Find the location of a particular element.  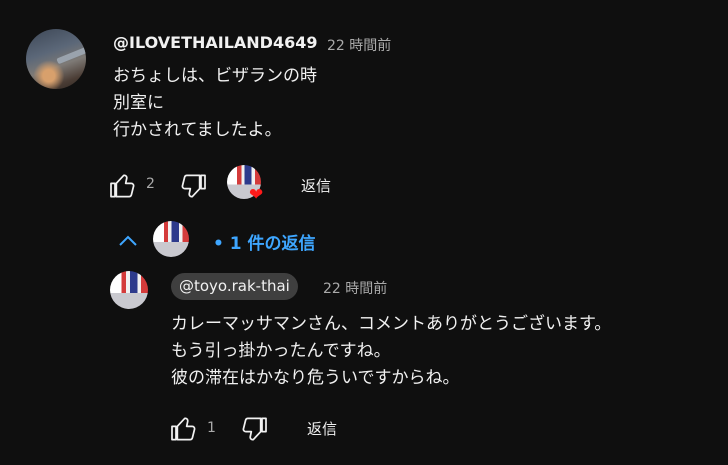

reply-like-button is located at coordinates (184, 429).